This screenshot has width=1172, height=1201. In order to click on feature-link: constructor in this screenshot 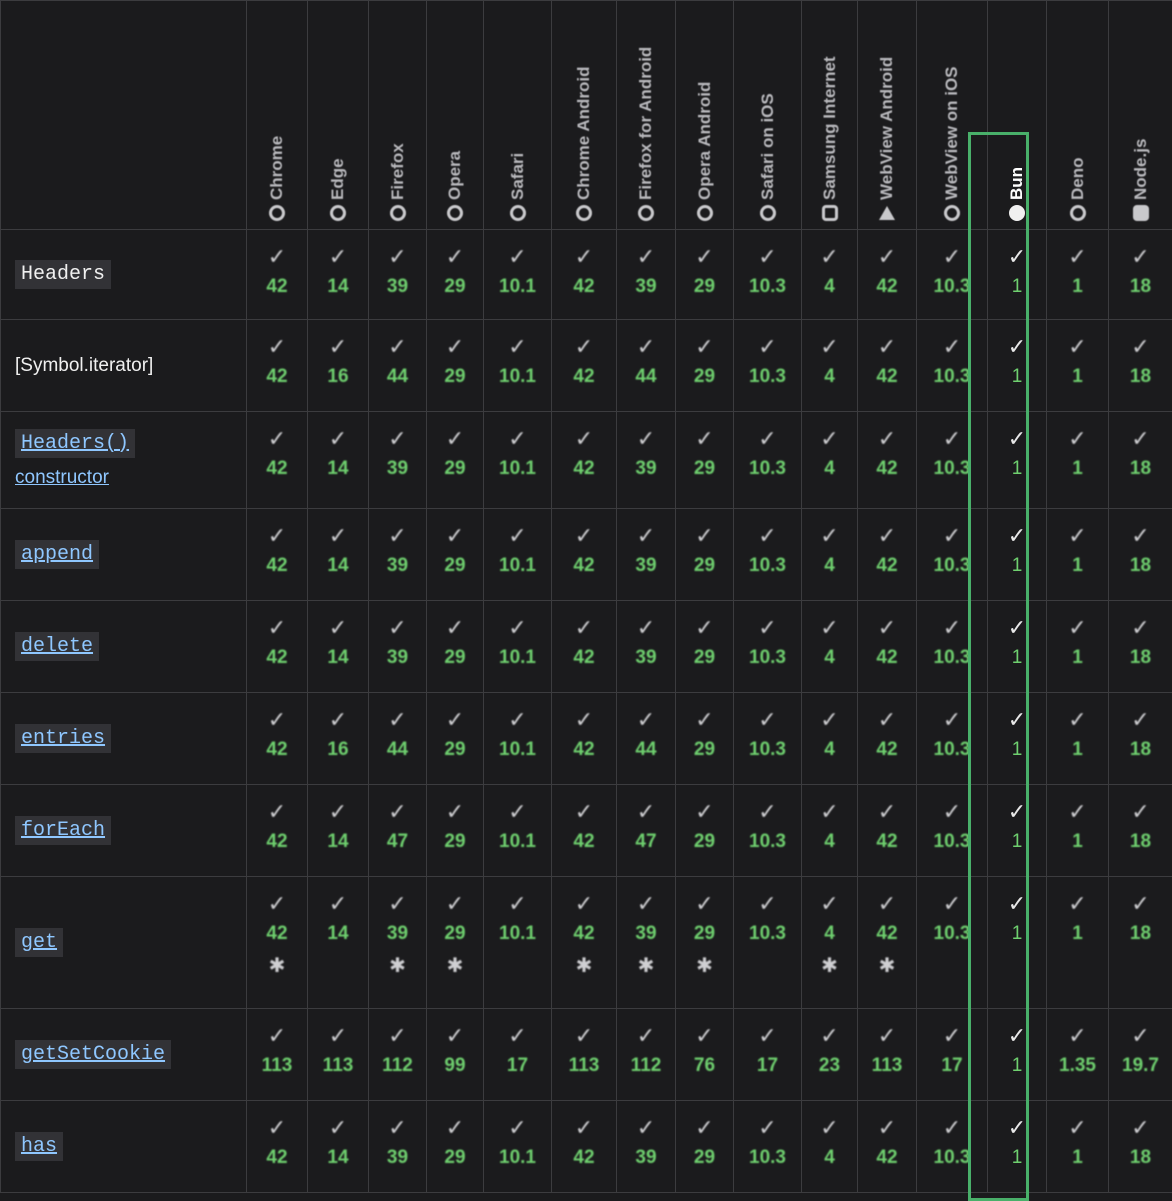, I will do `click(62, 477)`.